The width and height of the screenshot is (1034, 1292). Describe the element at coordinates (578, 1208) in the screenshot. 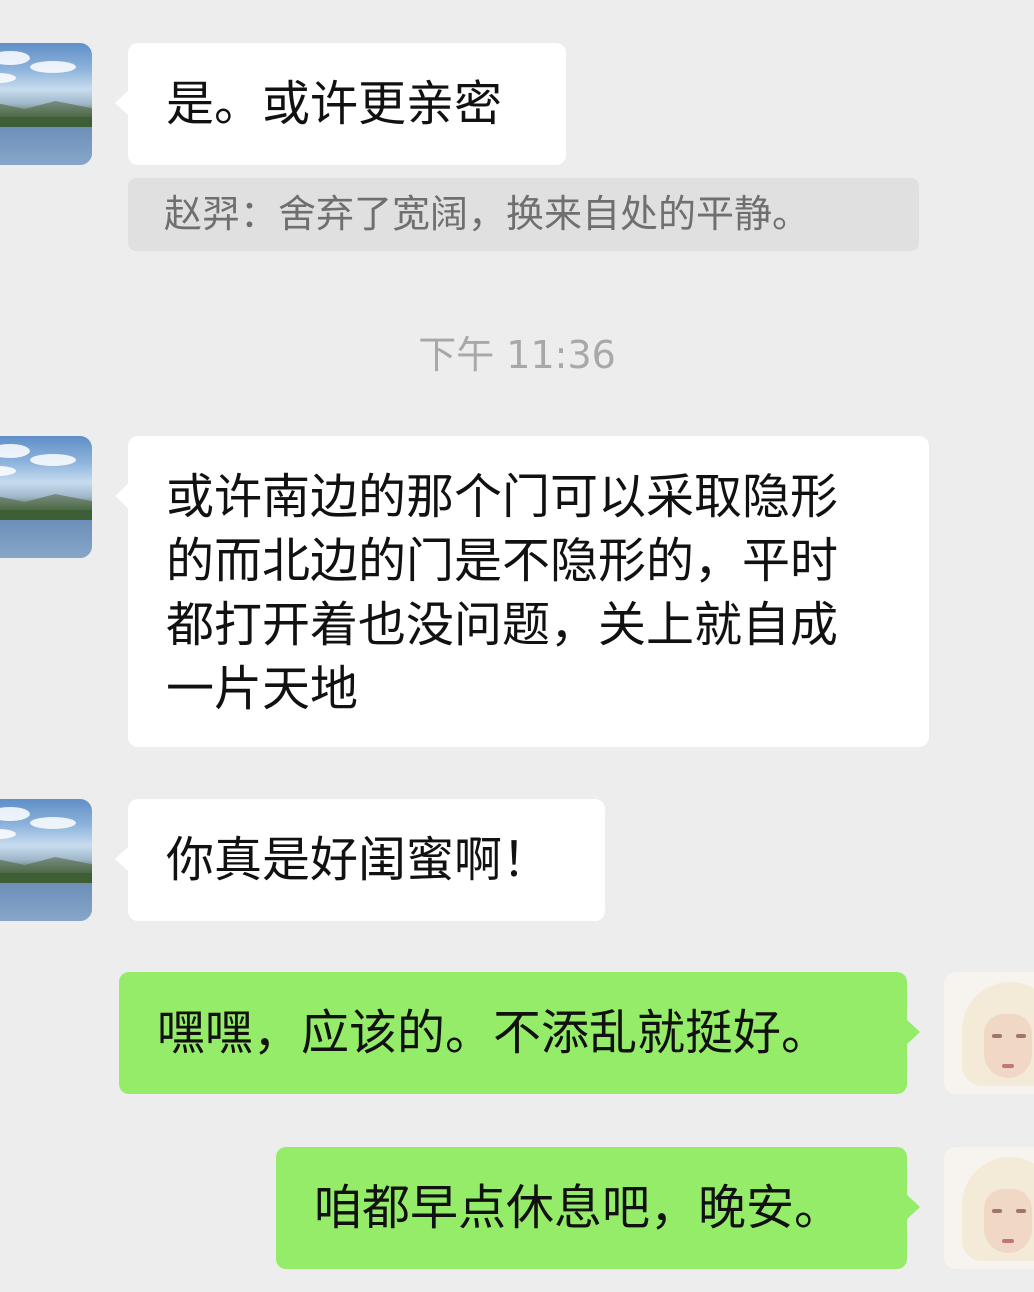

I see `message-text: 咱都早点休息吧，晚安。` at that location.